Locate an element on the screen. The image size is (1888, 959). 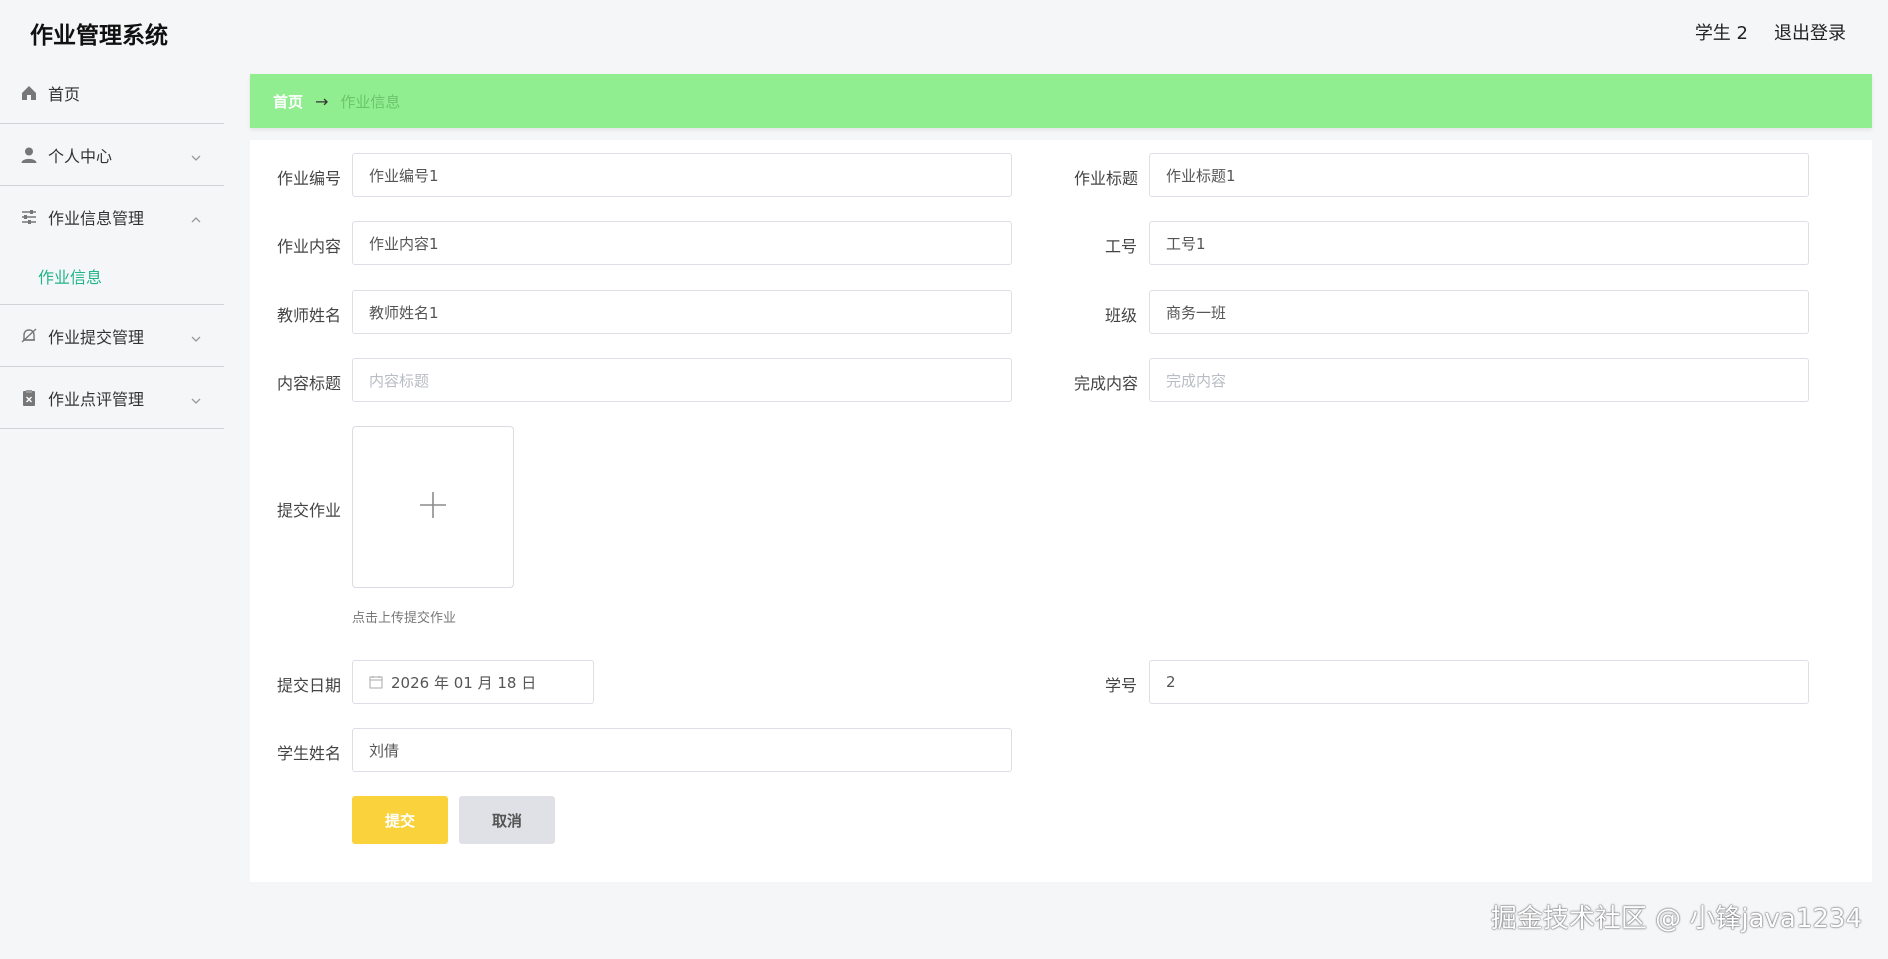
watermark: 掘金技术社区 @ 小锋java1234 is located at coordinates (1676, 919).